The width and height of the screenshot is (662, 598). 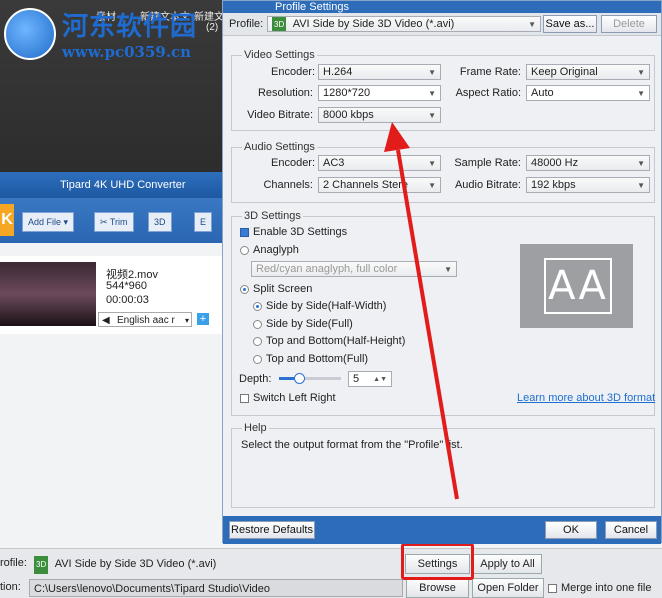 What do you see at coordinates (365, 185) in the screenshot?
I see `channels-value: 2 Channels Stere` at bounding box center [365, 185].